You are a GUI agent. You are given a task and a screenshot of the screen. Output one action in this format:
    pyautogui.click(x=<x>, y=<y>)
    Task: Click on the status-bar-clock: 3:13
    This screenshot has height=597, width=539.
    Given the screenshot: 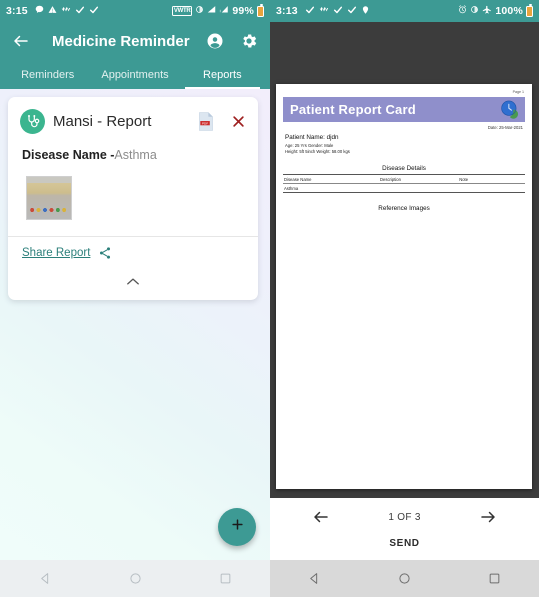 What is the action you would take?
    pyautogui.click(x=287, y=11)
    